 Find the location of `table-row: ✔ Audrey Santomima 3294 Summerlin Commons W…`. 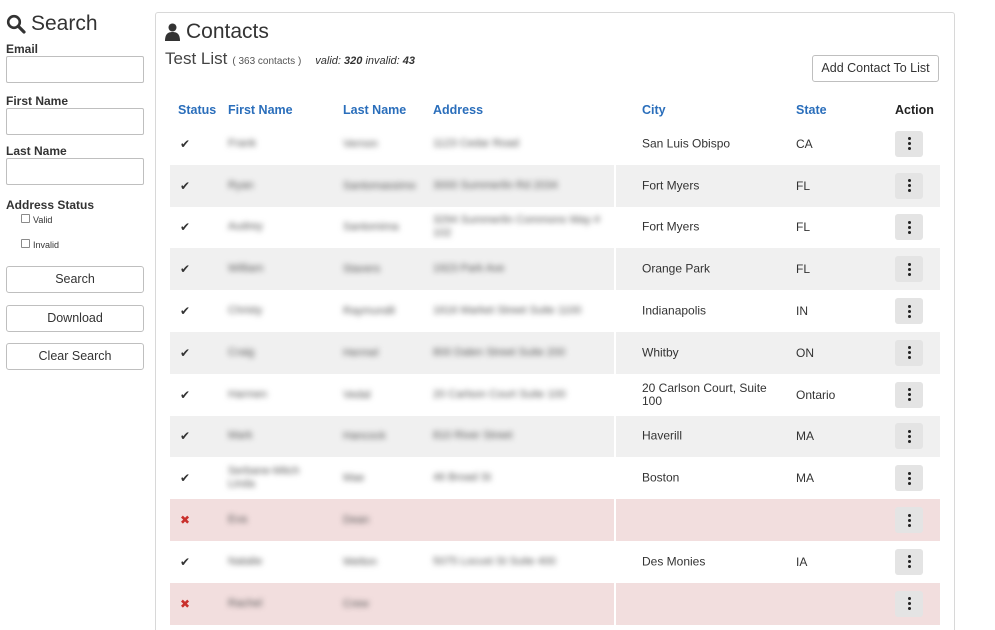

table-row: ✔ Audrey Santomima 3294 Summerlin Commons W… is located at coordinates (555, 227).